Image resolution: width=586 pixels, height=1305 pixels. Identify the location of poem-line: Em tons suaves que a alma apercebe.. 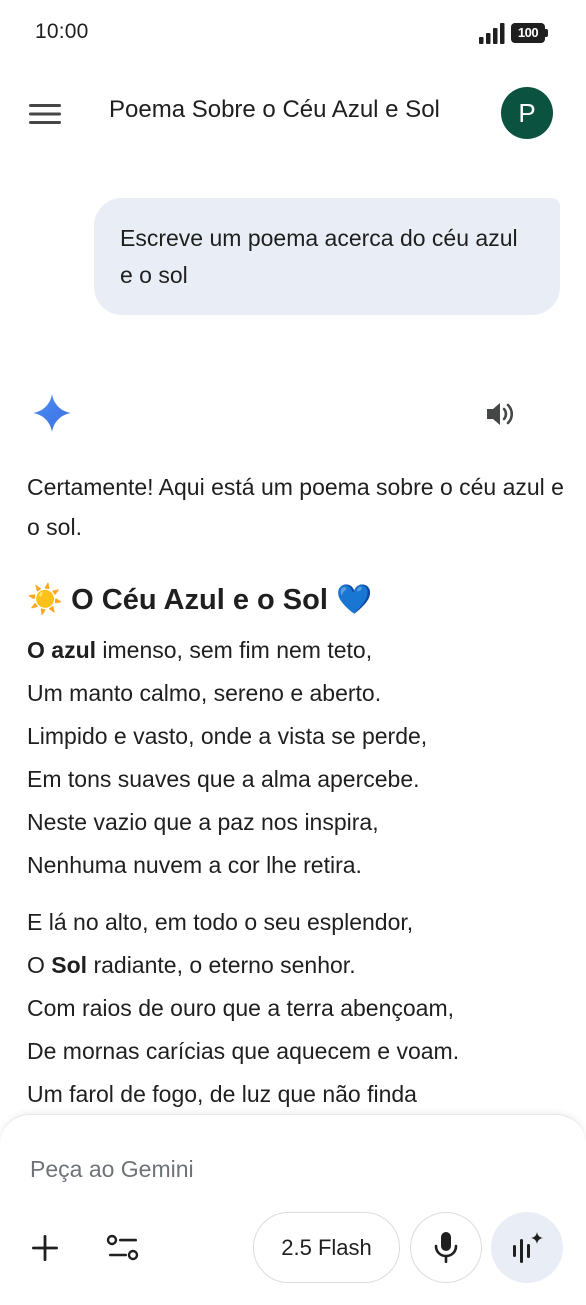
(223, 779).